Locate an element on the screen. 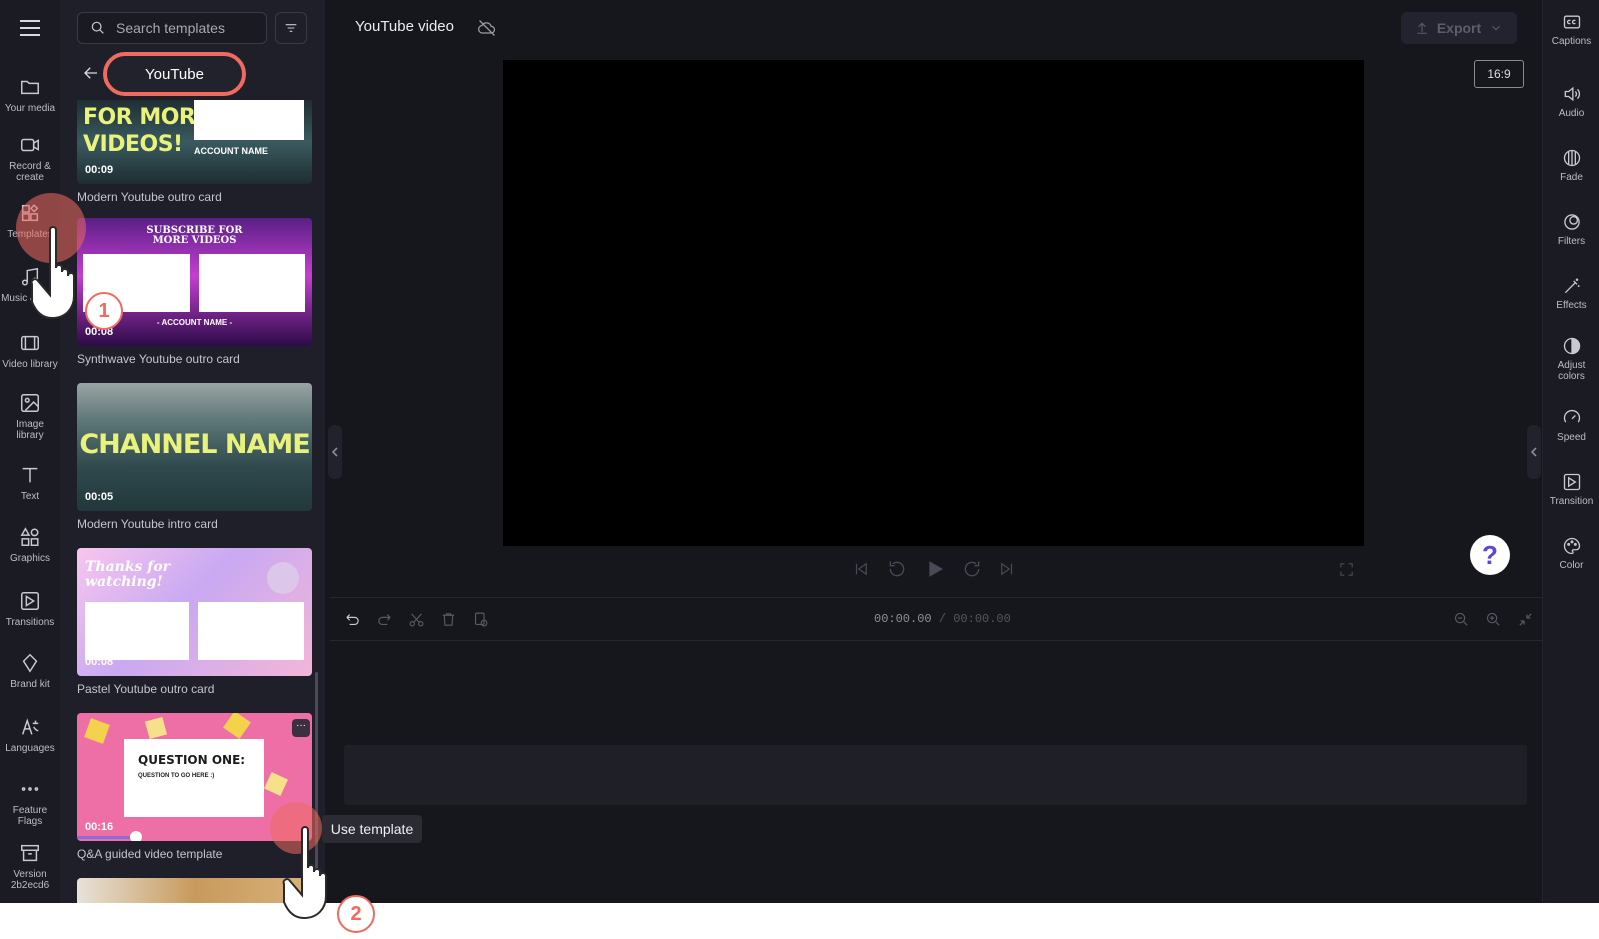 The width and height of the screenshot is (1599, 939). sidebar-item-label: Transitions is located at coordinates (30, 622).